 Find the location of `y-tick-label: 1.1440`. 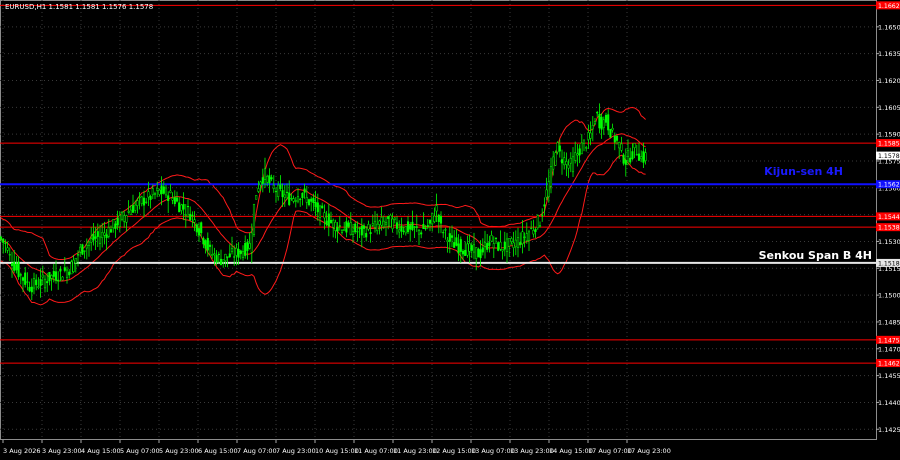

y-tick-label: 1.1440 is located at coordinates (889, 403).